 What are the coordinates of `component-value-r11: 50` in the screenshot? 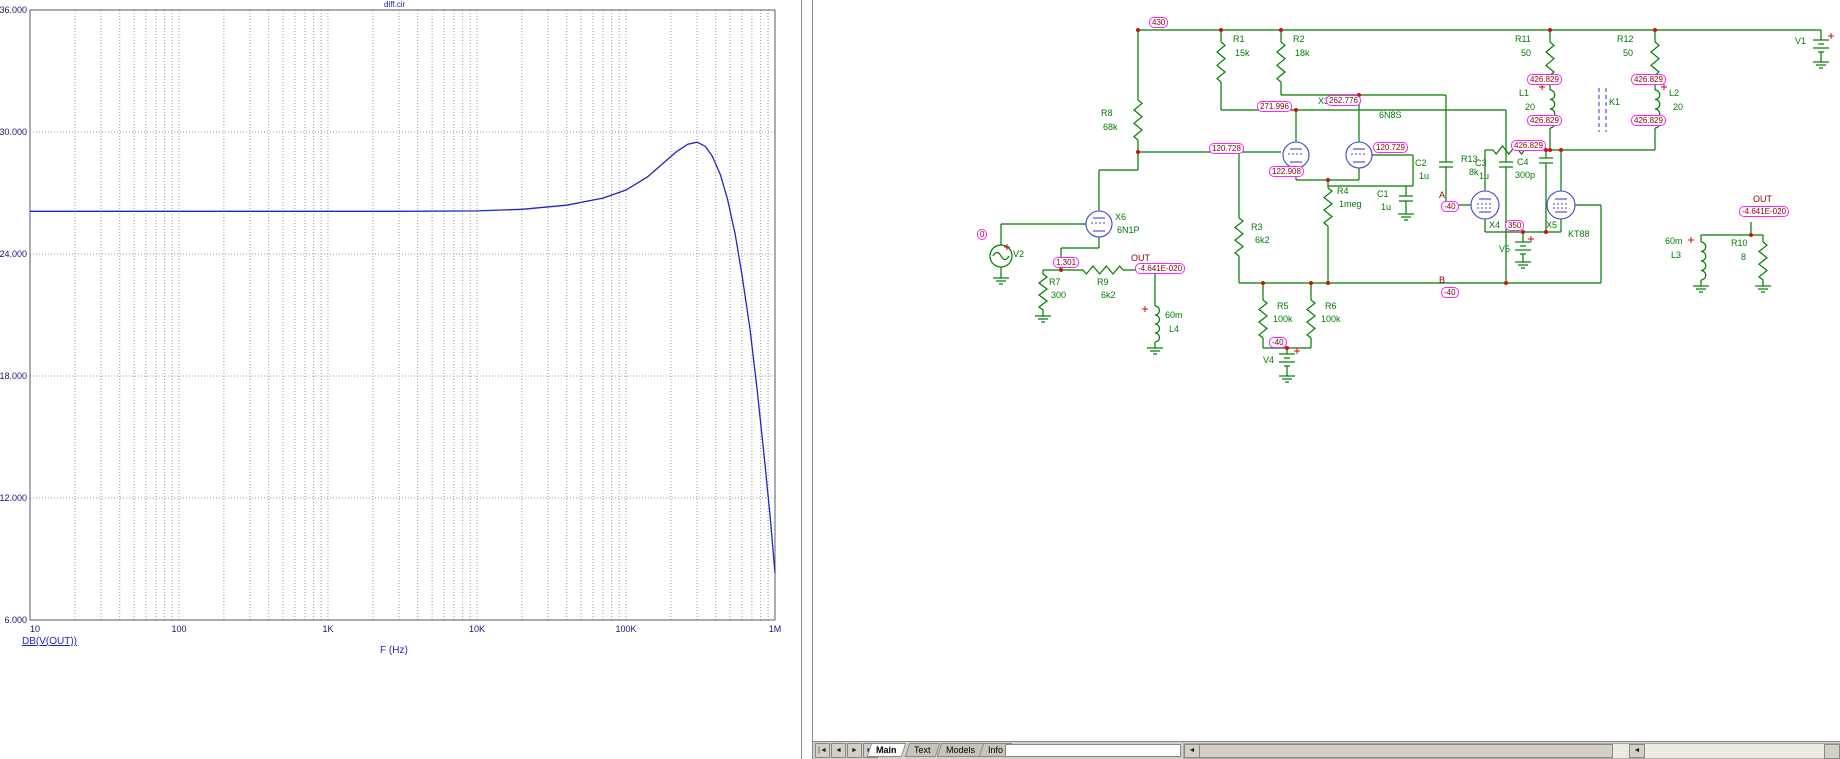 It's located at (1526, 53).